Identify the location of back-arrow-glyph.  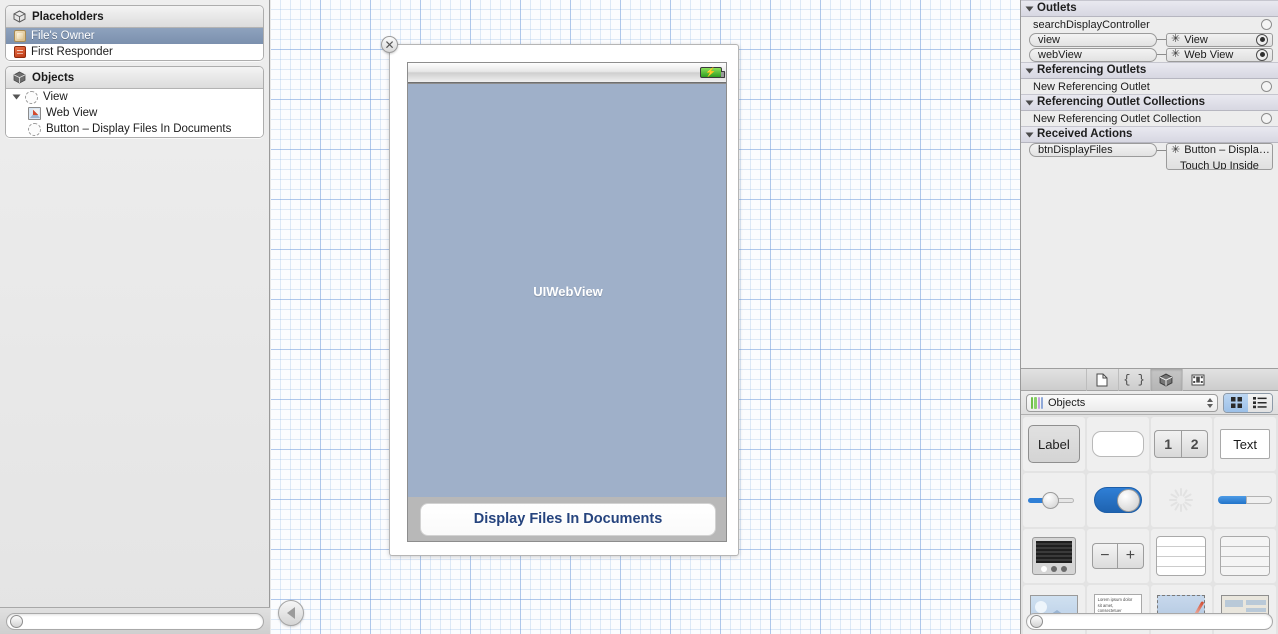
(291, 613).